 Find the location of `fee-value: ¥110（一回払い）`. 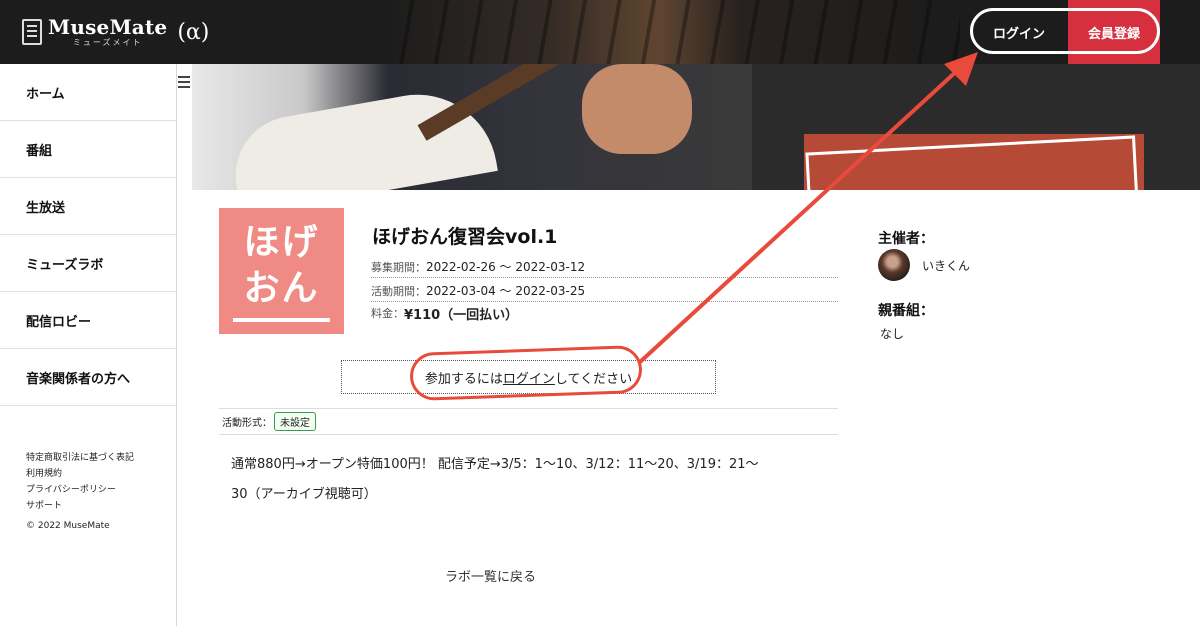

fee-value: ¥110（一回払い） is located at coordinates (461, 315).